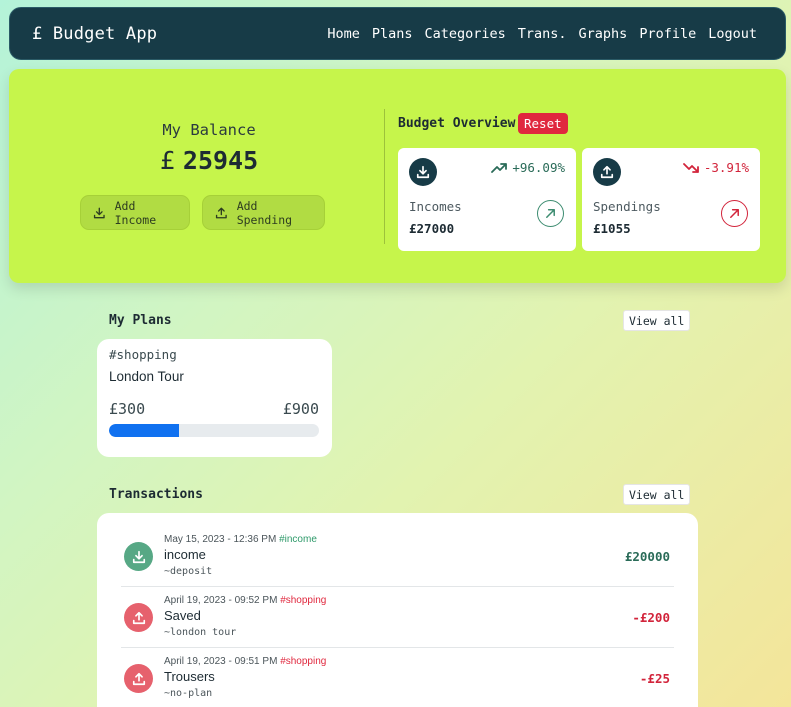 This screenshot has width=791, height=707. What do you see at coordinates (209, 130) in the screenshot?
I see `balance-title: My Balance` at bounding box center [209, 130].